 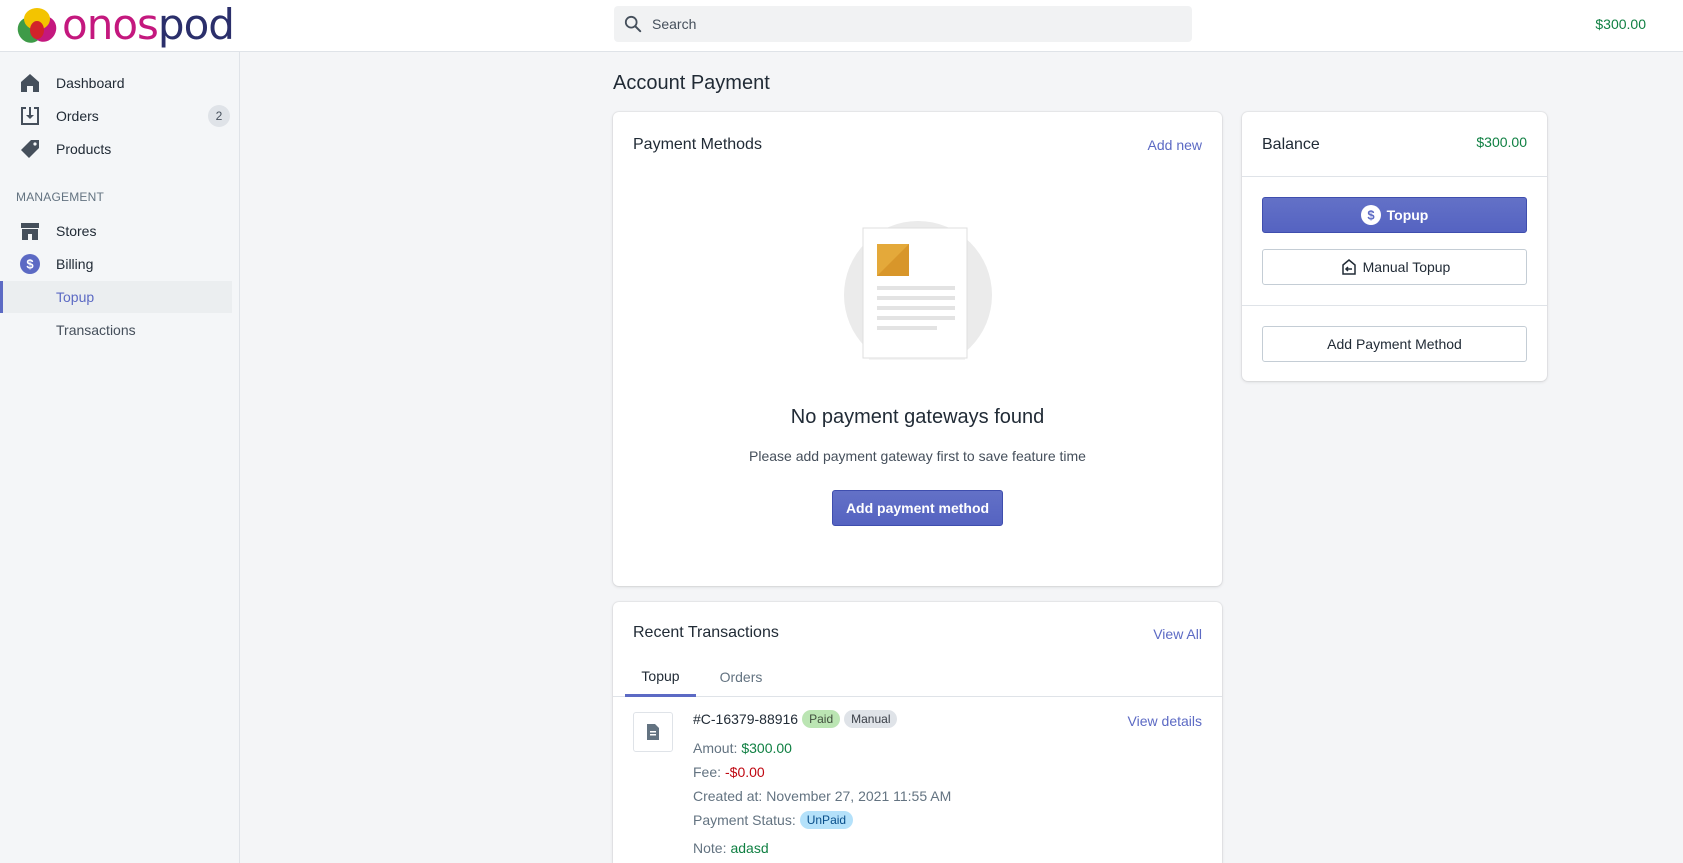 I want to click on search-bar, so click(x=903, y=24).